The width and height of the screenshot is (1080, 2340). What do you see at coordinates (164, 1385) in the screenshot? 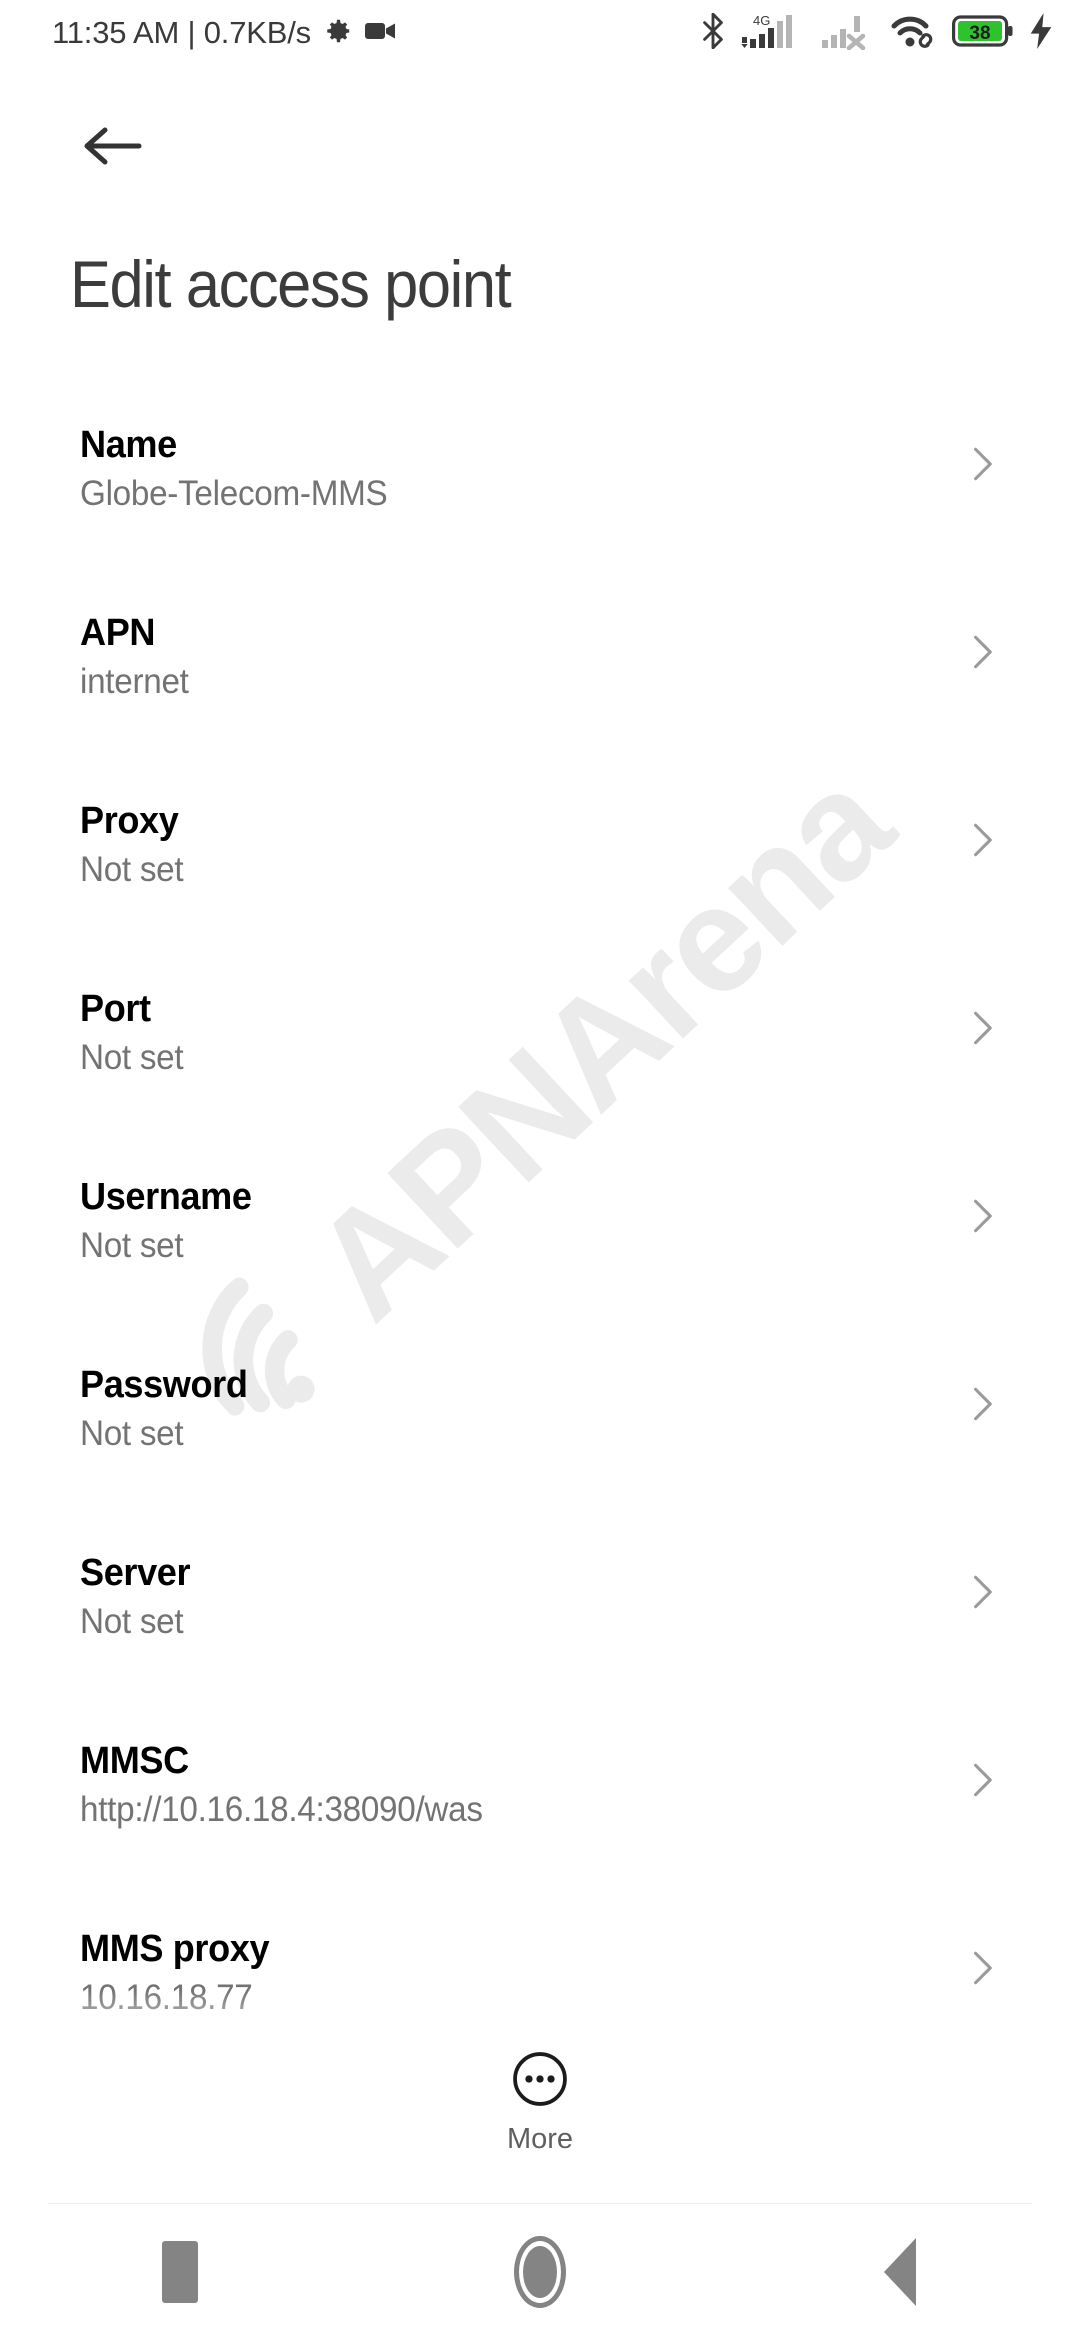
I see `setting-label: Password` at bounding box center [164, 1385].